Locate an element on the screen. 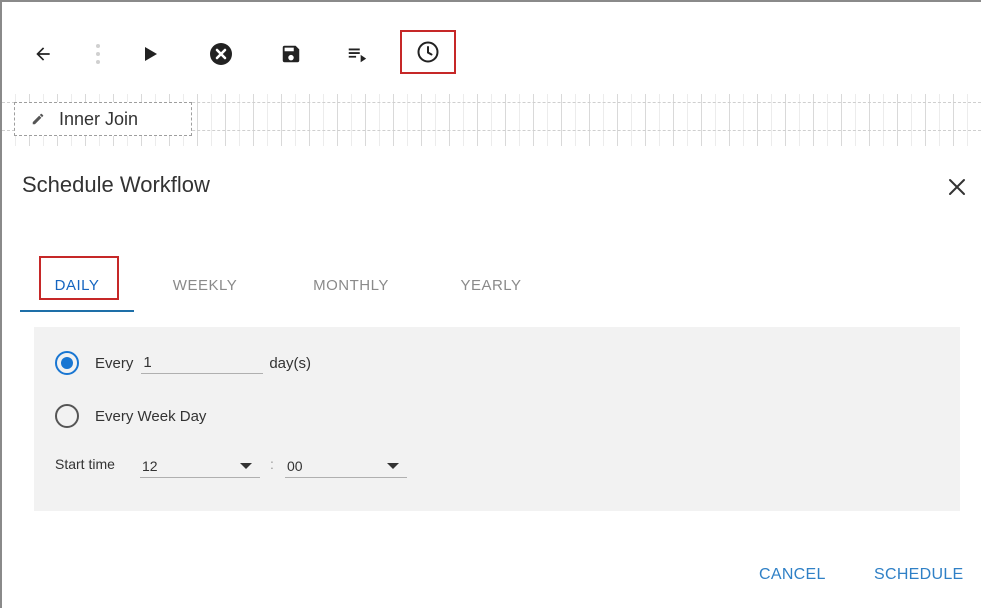  every-week-day-row: Every Week Day is located at coordinates (130, 416).